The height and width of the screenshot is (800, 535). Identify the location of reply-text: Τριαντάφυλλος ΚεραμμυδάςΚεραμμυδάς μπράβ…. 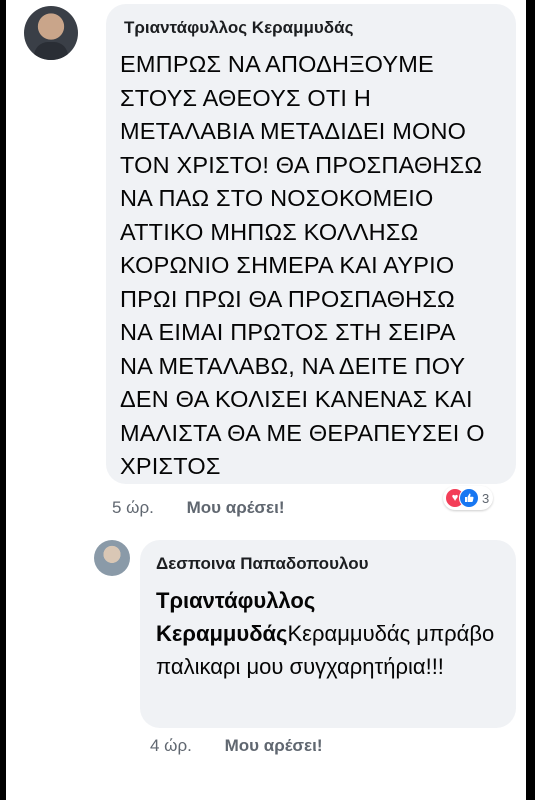
(331, 633).